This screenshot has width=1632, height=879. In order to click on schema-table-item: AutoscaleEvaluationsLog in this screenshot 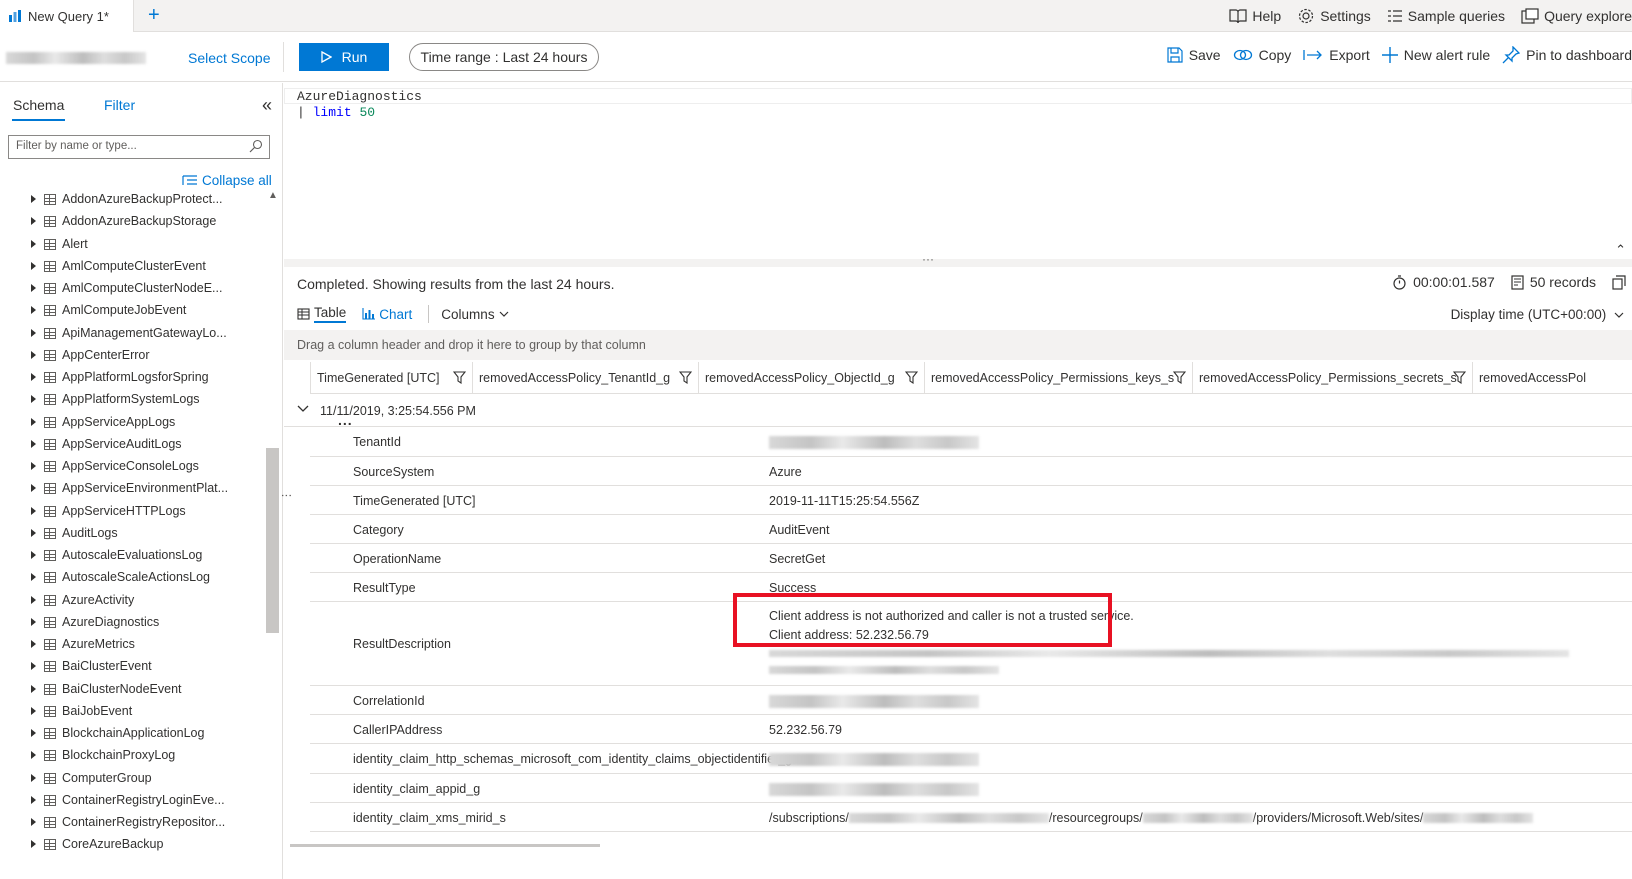, I will do `click(132, 556)`.